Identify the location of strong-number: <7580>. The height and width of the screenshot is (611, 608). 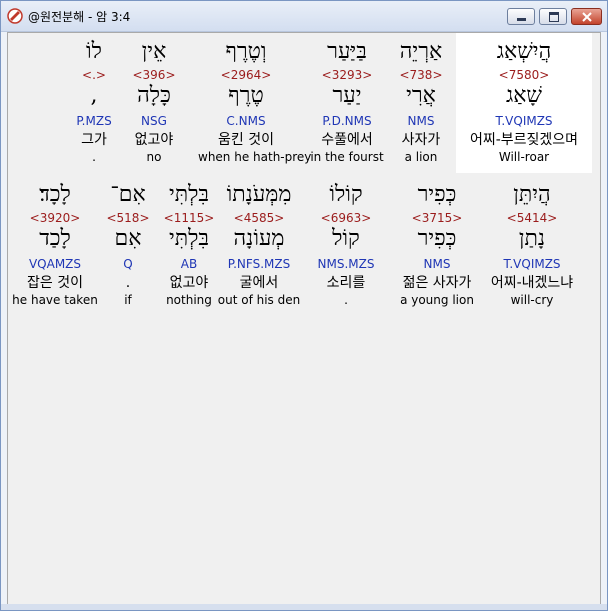
(524, 75).